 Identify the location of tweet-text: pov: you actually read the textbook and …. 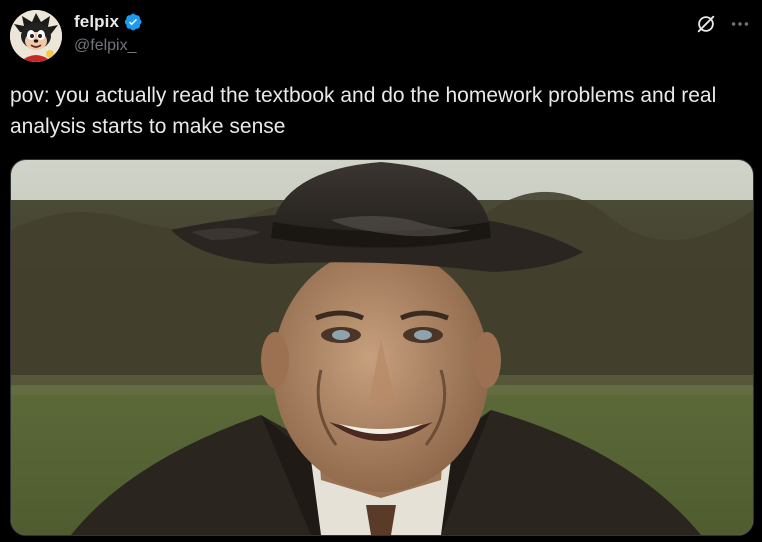
(363, 111).